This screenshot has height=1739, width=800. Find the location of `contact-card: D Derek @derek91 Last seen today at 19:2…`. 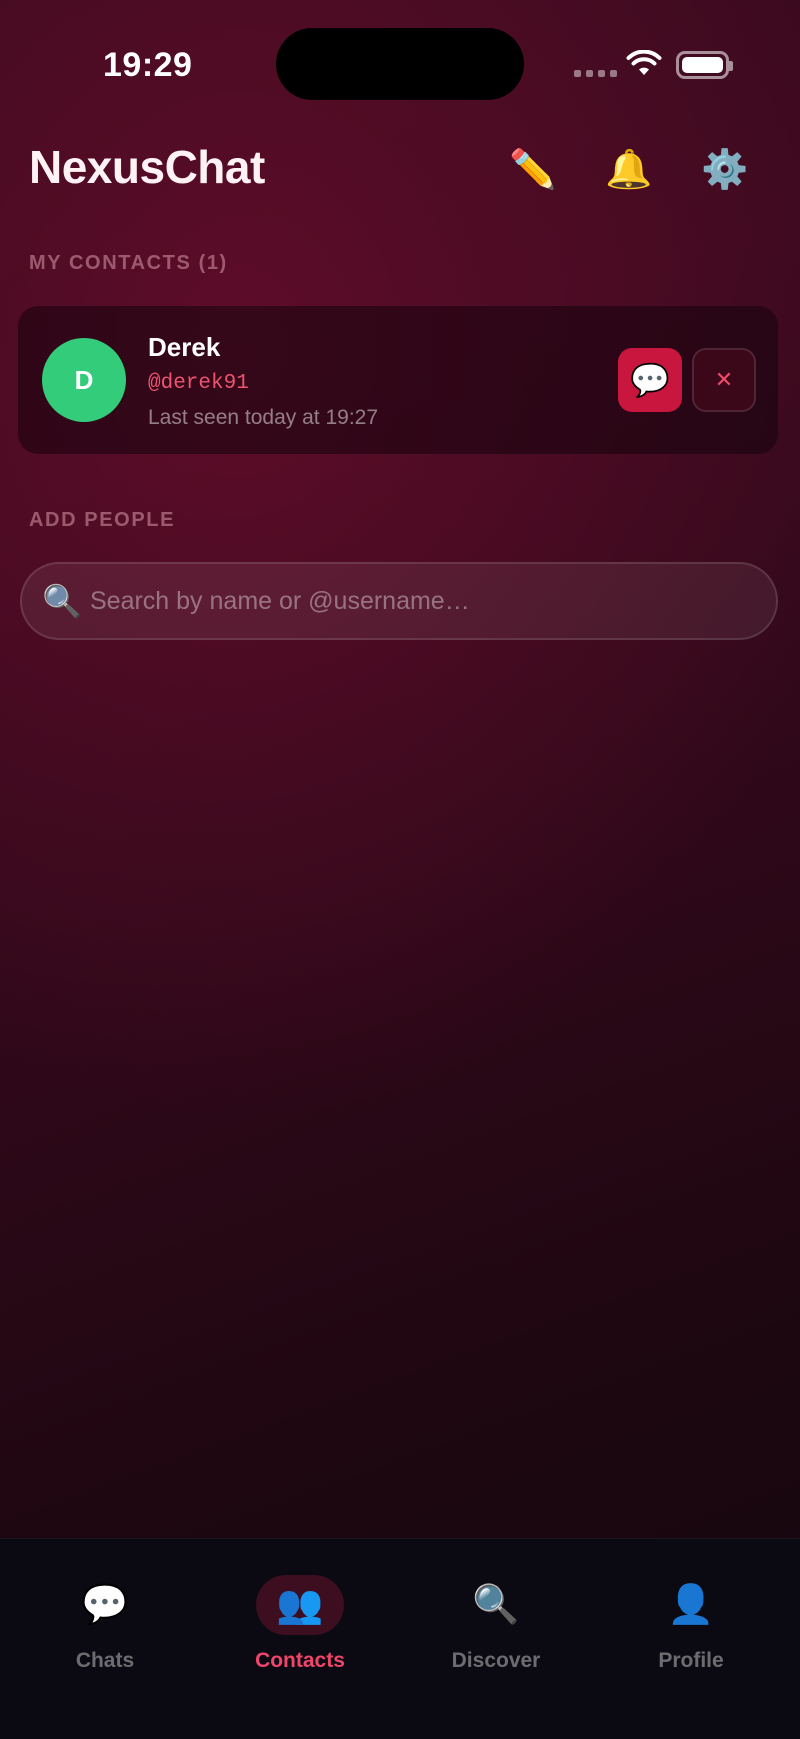

contact-card: D Derek @derek91 Last seen today at 19:2… is located at coordinates (398, 380).